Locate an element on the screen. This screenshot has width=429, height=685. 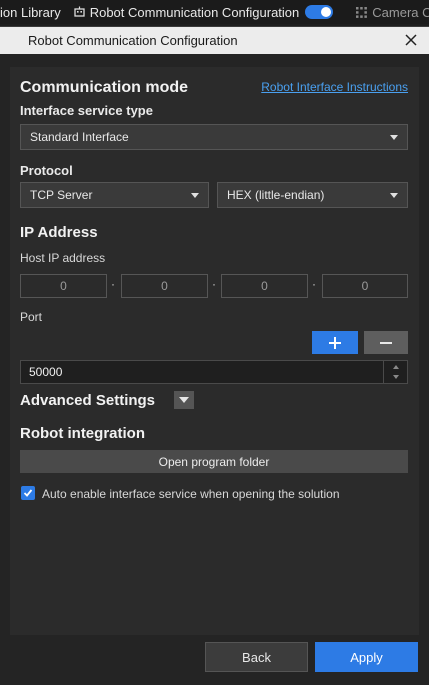
plus-icon is located at coordinates (335, 342).